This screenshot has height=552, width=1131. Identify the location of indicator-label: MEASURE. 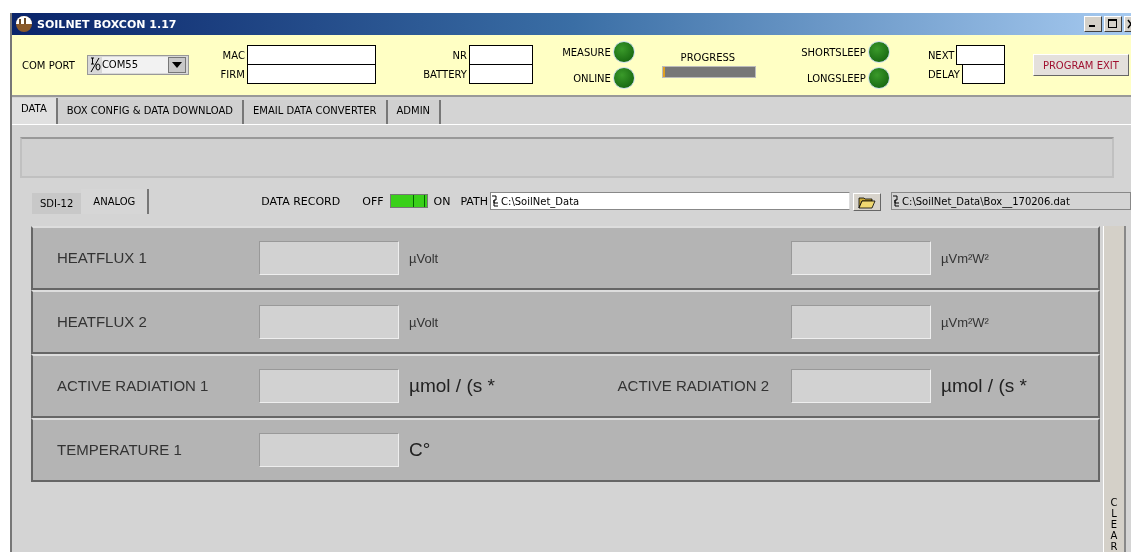
(586, 52).